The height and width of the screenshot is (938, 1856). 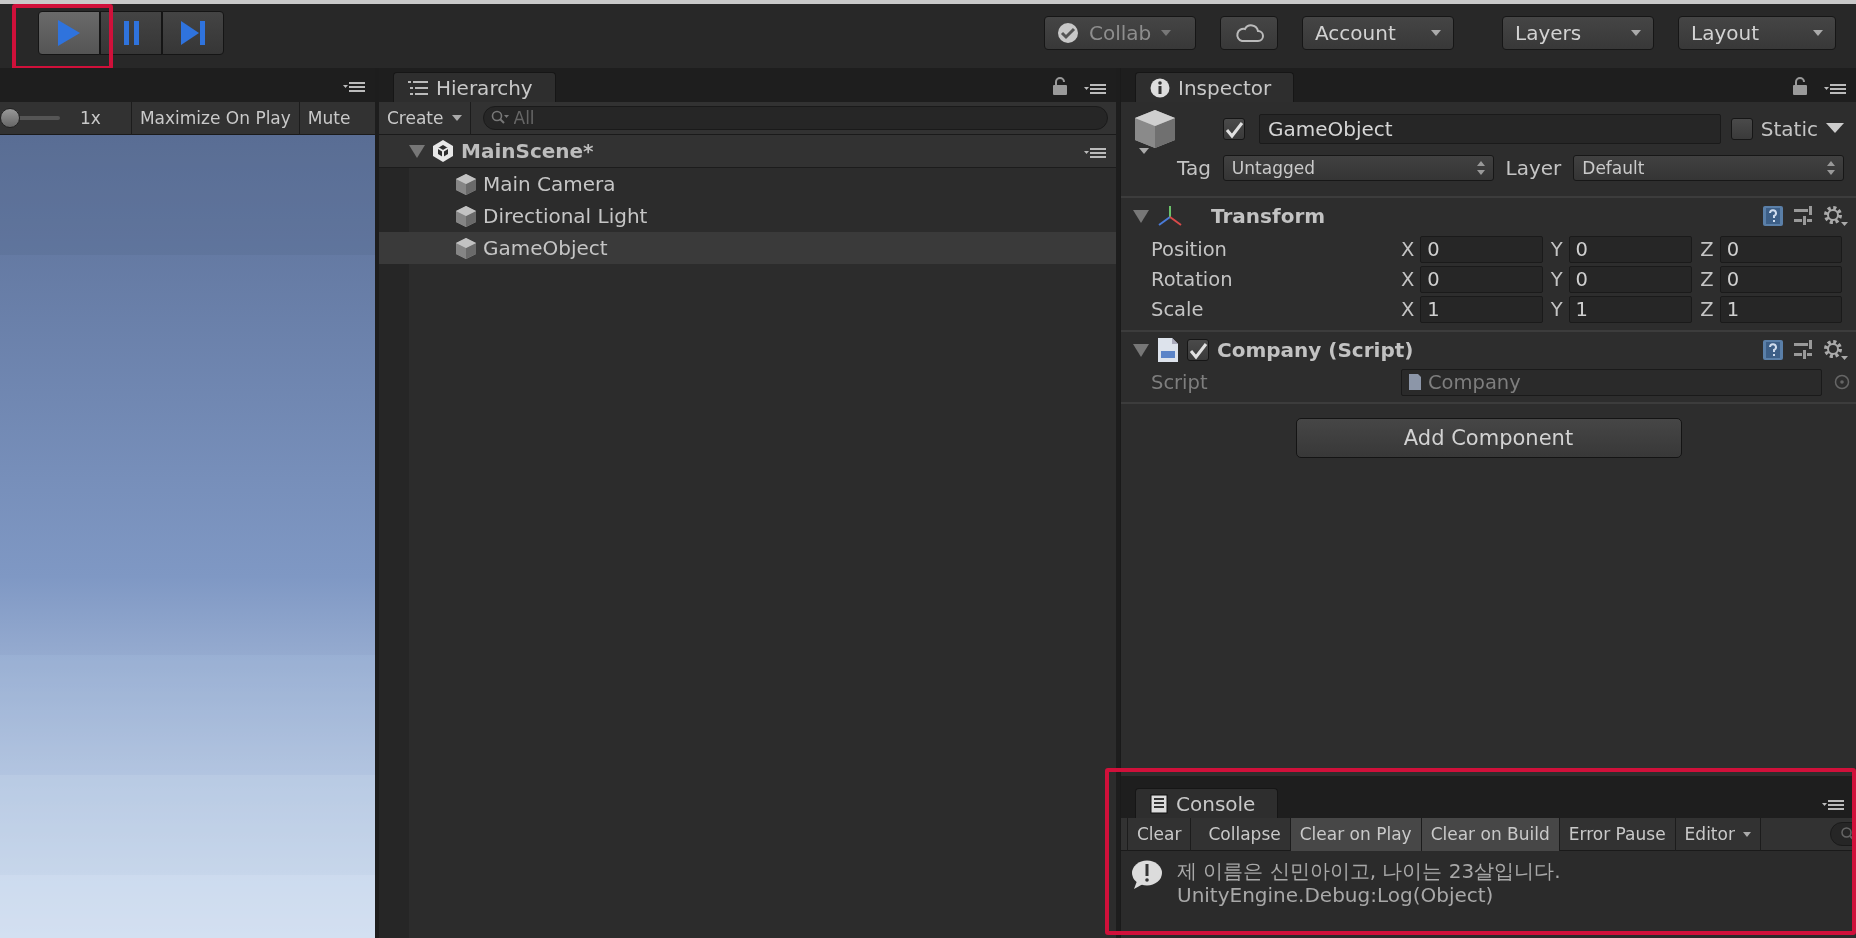 I want to click on scale-slider, so click(x=30, y=118).